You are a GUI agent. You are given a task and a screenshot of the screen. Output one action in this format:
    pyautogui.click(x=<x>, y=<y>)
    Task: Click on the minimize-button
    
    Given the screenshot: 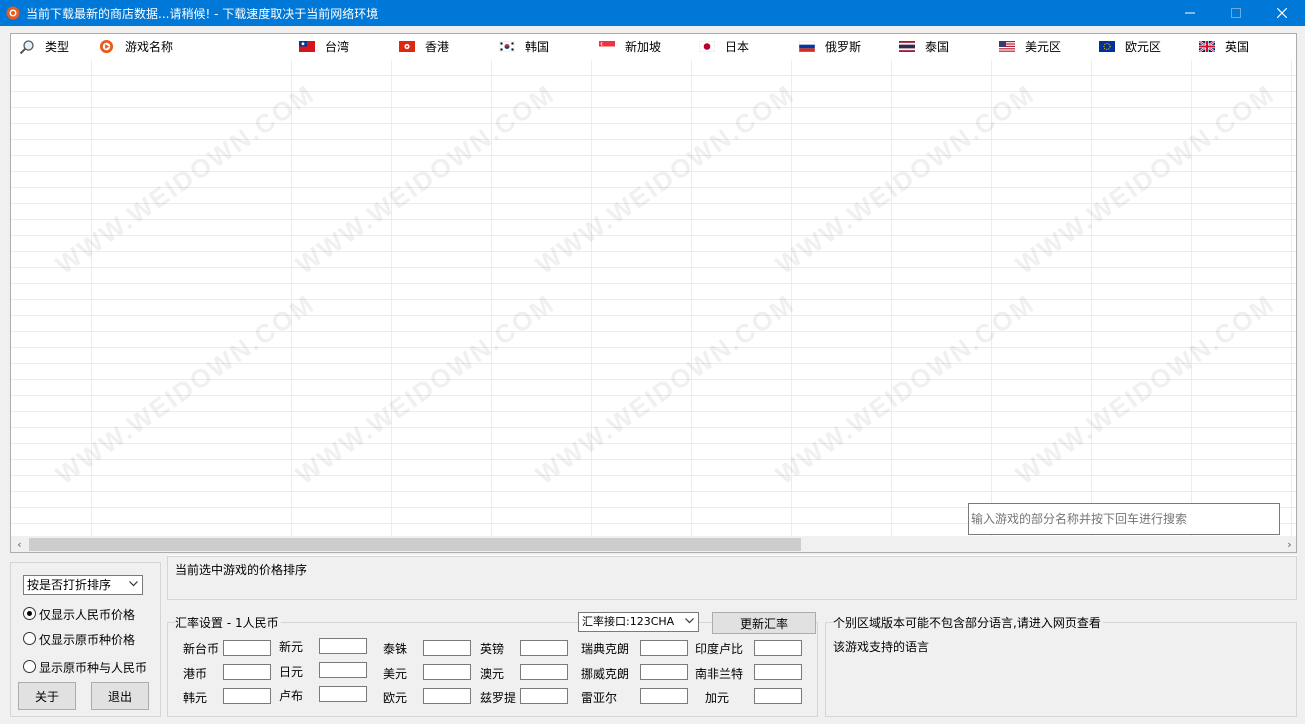 What is the action you would take?
    pyautogui.click(x=1190, y=13)
    